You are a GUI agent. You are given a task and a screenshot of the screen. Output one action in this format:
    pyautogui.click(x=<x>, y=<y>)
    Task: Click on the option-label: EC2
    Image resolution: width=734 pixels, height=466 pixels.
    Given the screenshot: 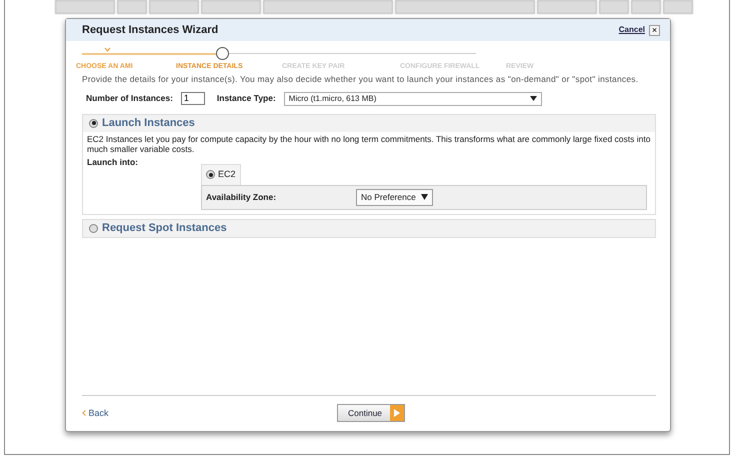 What is the action you would take?
    pyautogui.click(x=227, y=175)
    